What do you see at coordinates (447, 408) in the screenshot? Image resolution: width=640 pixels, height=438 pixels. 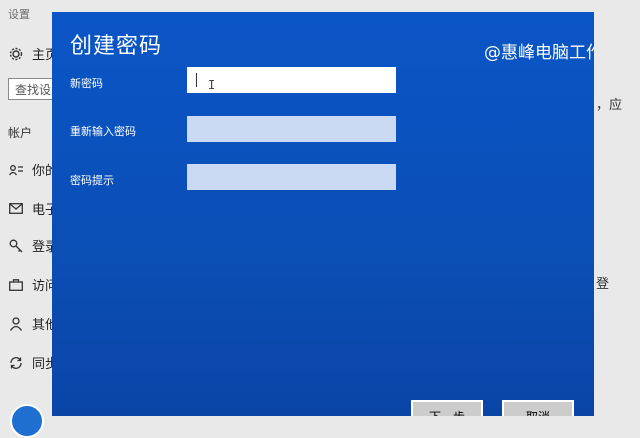 I see `next-button: 下一步` at bounding box center [447, 408].